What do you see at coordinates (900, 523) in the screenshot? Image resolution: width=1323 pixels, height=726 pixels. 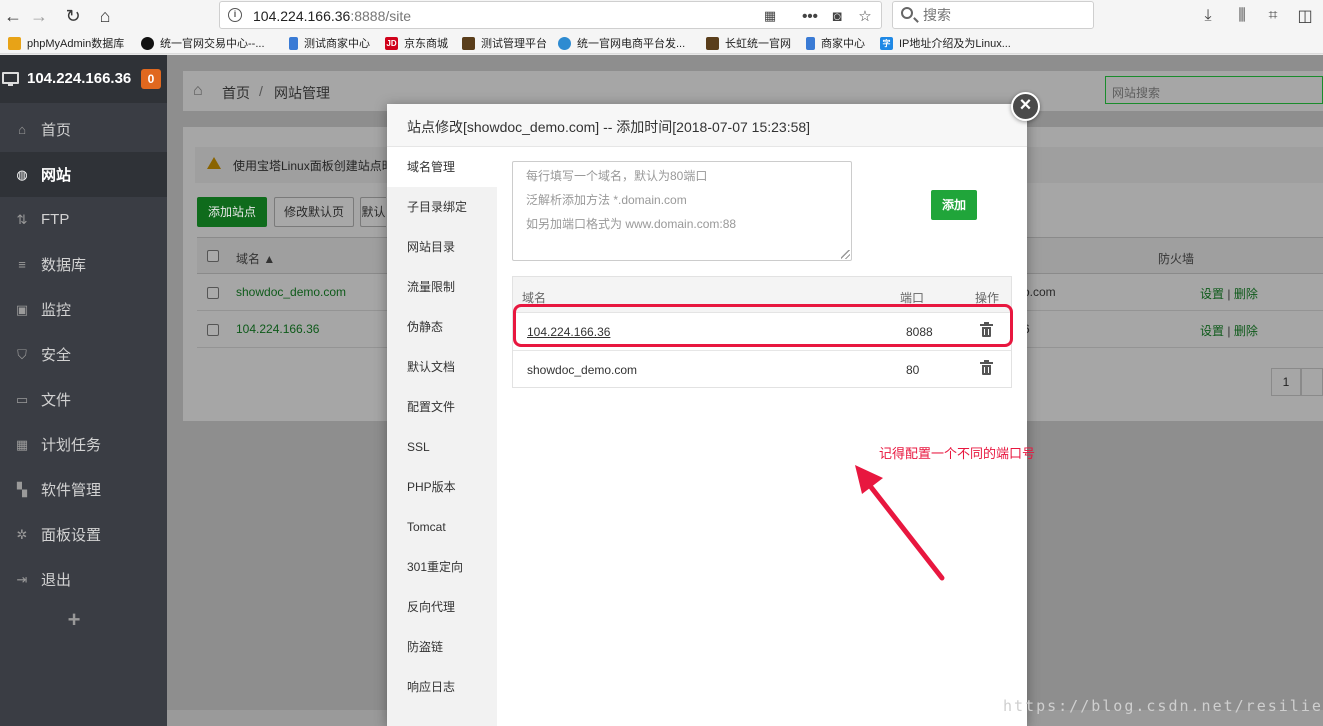 I see `annotation-arrow` at bounding box center [900, 523].